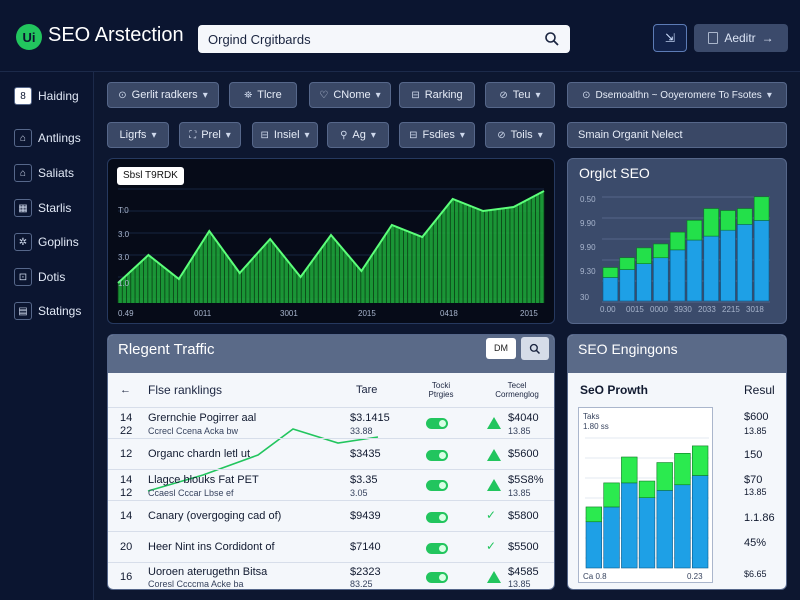 The width and height of the screenshot is (800, 600). I want to click on filter-label: Dsemoalthn ~ Ooyeromere To Fsotes, so click(678, 95).